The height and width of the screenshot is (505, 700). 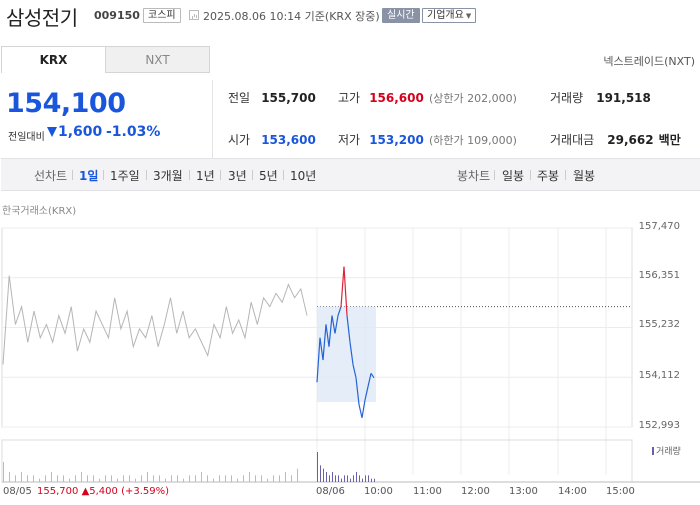 What do you see at coordinates (427, 491) in the screenshot?
I see `x-tick-label: 11:00` at bounding box center [427, 491].